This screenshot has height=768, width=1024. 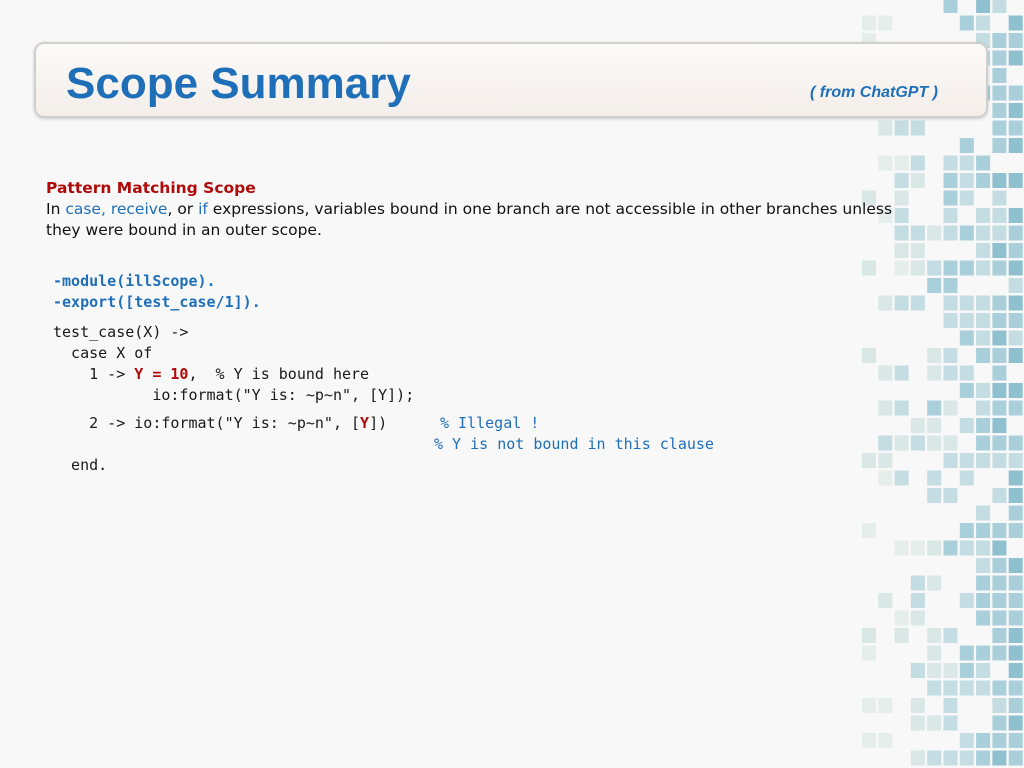 I want to click on paragraph-text: they were bound in an outer scope., so click(x=184, y=230).